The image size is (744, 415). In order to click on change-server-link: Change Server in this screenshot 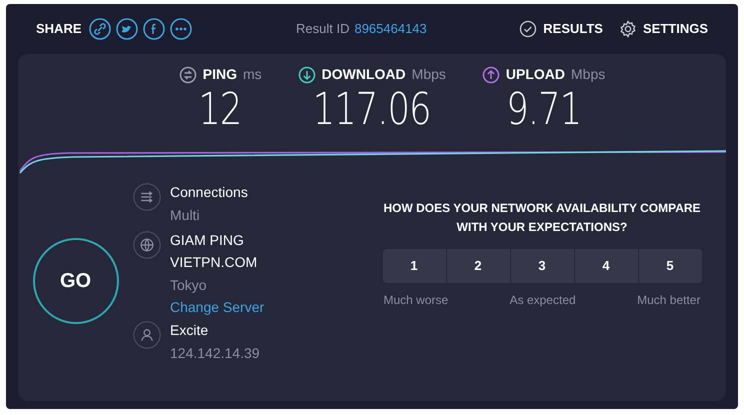, I will do `click(217, 307)`.